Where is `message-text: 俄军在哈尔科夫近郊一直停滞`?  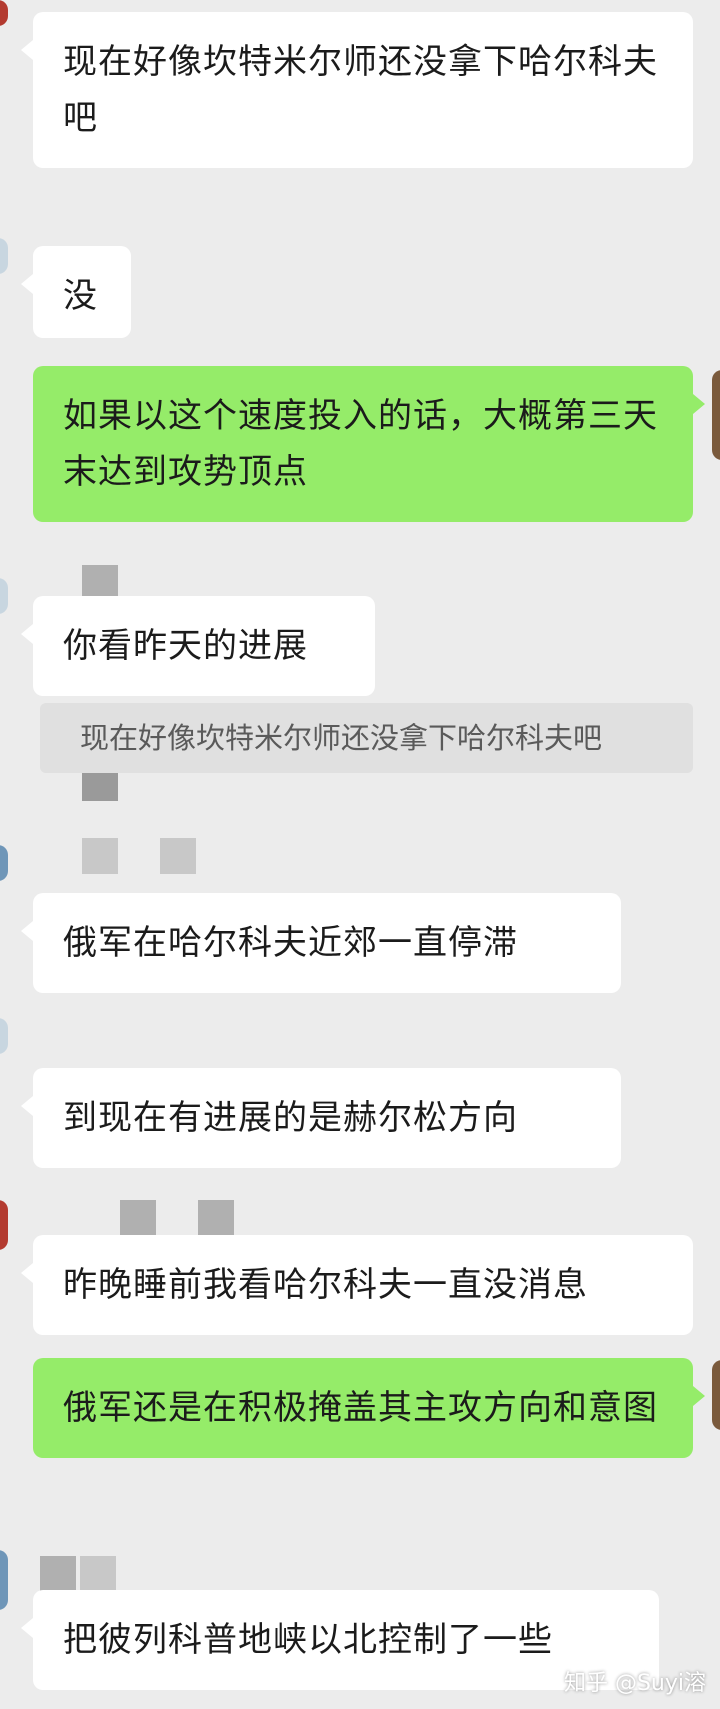 message-text: 俄军在哈尔科夫近郊一直停滞 is located at coordinates (290, 943).